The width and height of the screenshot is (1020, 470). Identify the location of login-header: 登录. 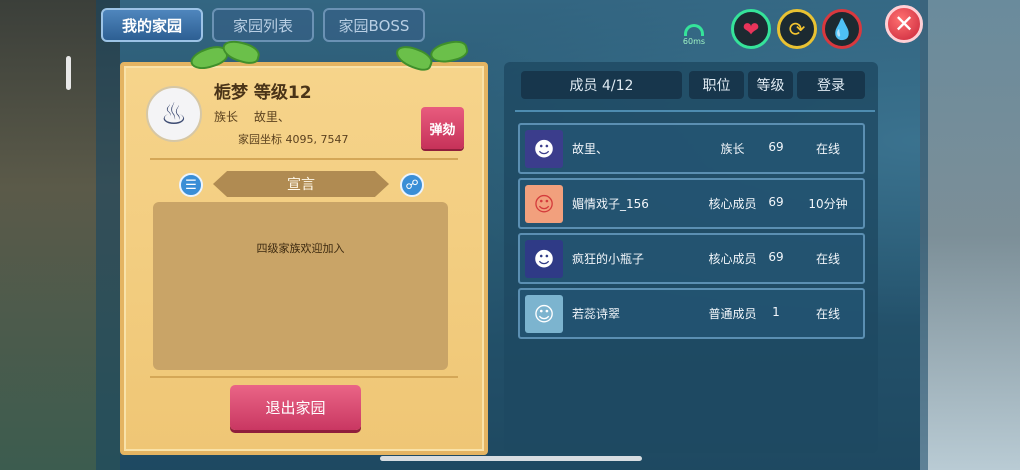
(831, 85).